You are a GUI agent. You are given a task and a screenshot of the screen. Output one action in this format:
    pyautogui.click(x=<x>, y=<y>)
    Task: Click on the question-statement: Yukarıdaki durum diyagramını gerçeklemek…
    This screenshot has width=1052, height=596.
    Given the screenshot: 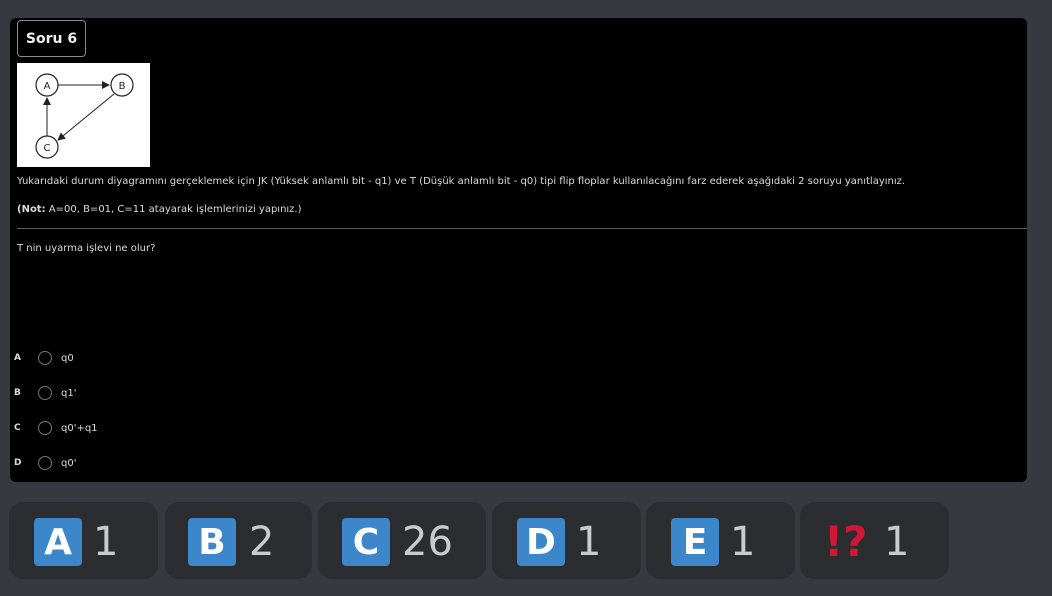 What is the action you would take?
    pyautogui.click(x=461, y=181)
    